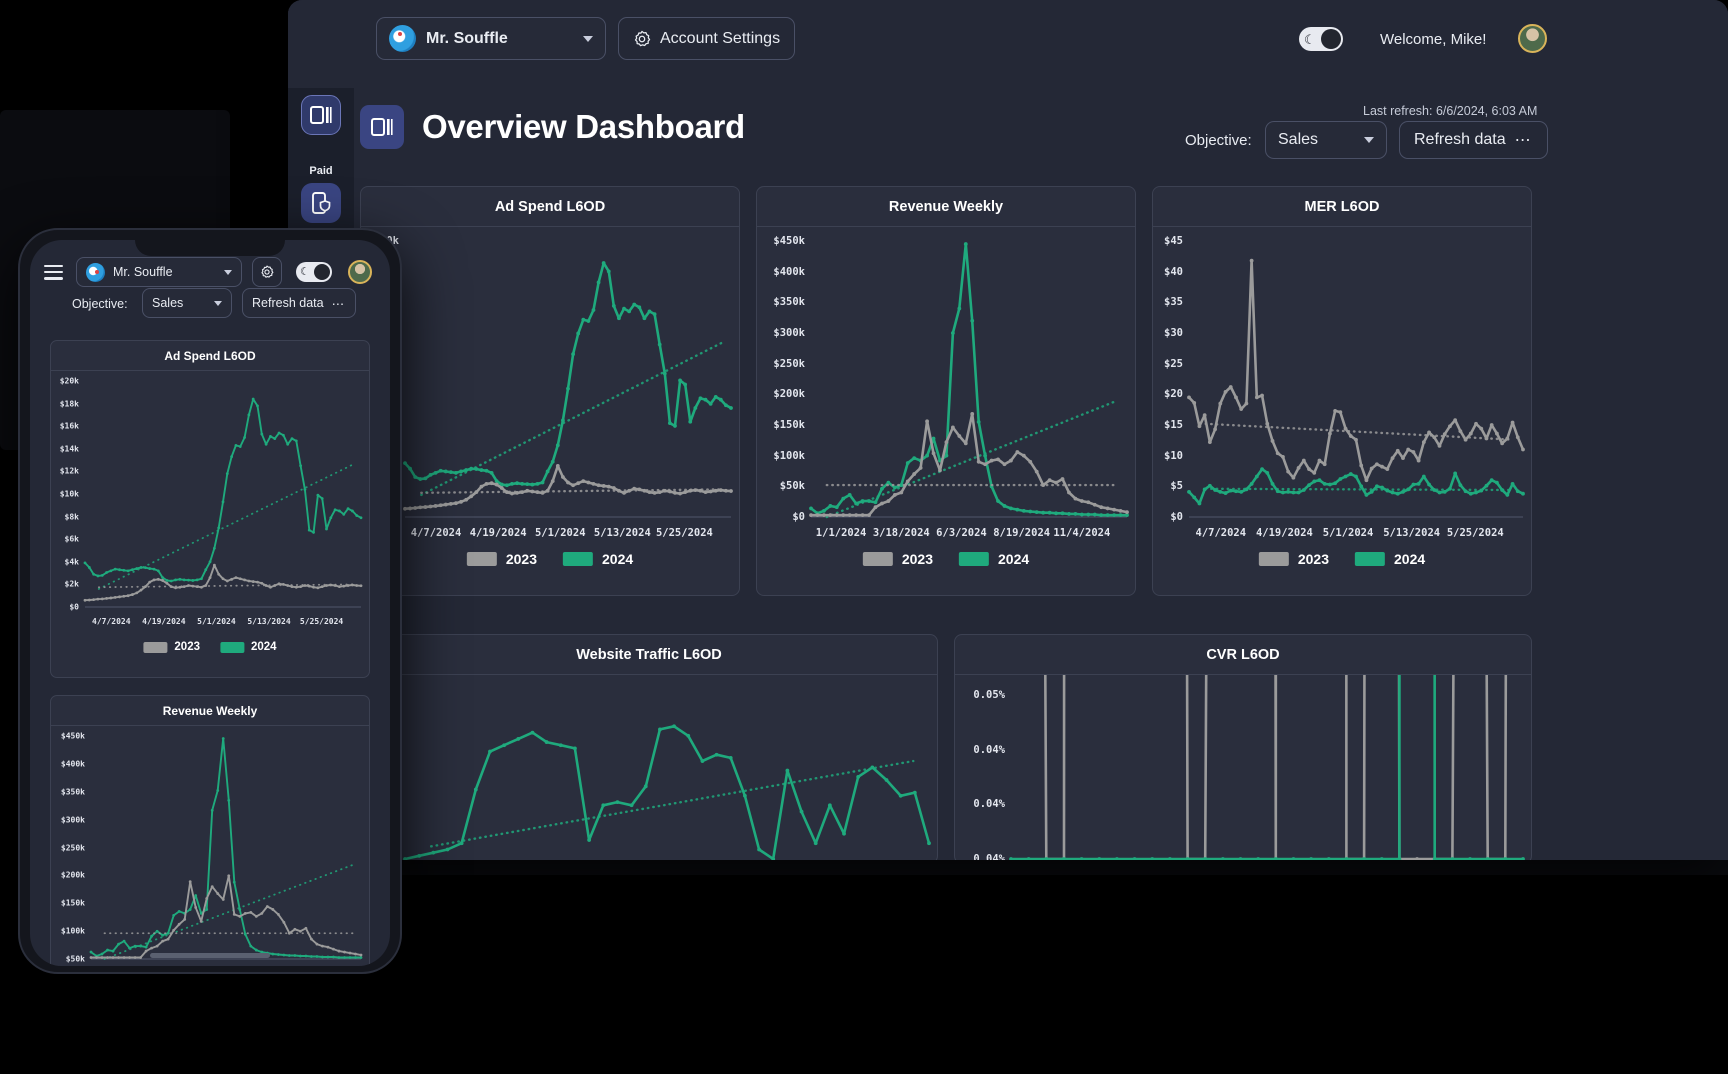 The height and width of the screenshot is (1074, 1728). Describe the element at coordinates (491, 38) in the screenshot. I see `account-selector: Mr. Souffle` at that location.